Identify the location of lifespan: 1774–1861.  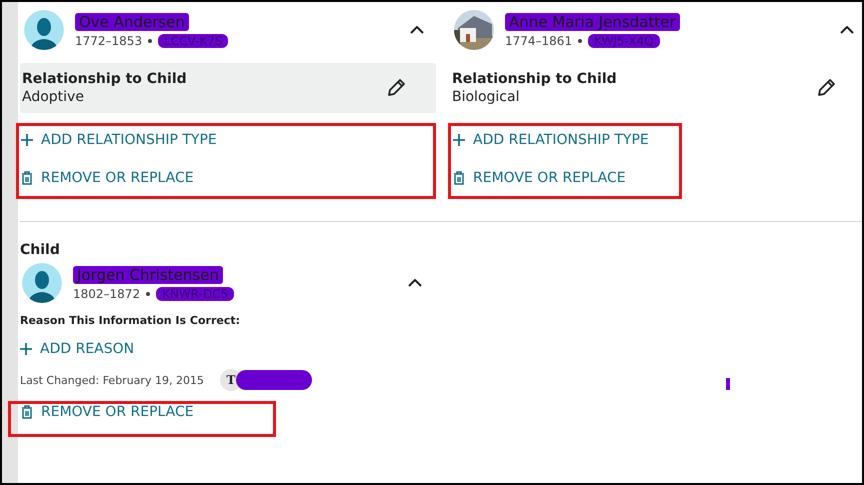
(538, 41).